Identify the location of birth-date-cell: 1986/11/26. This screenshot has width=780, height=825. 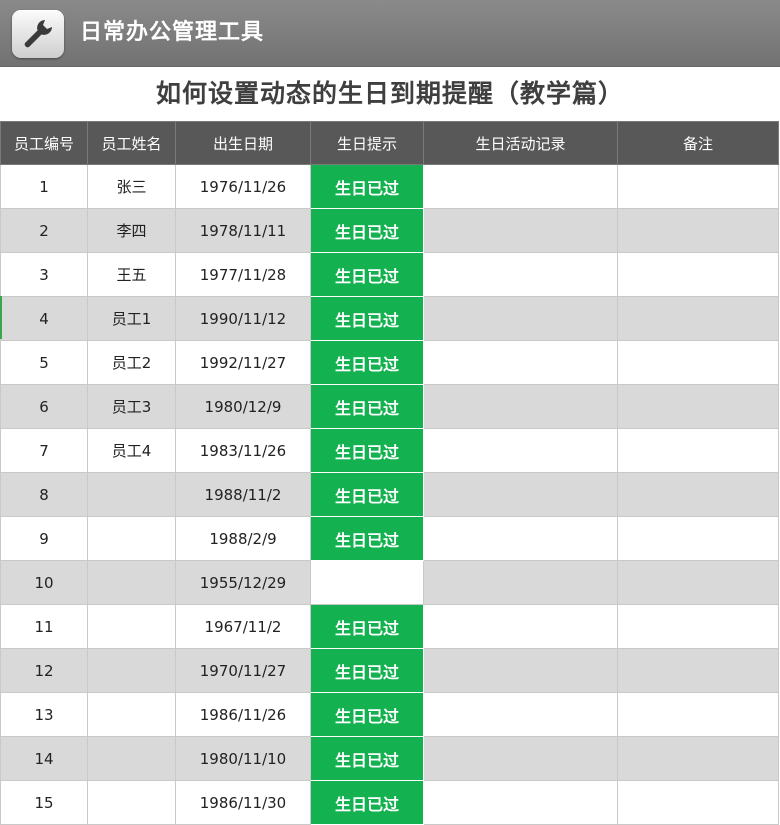
(243, 714).